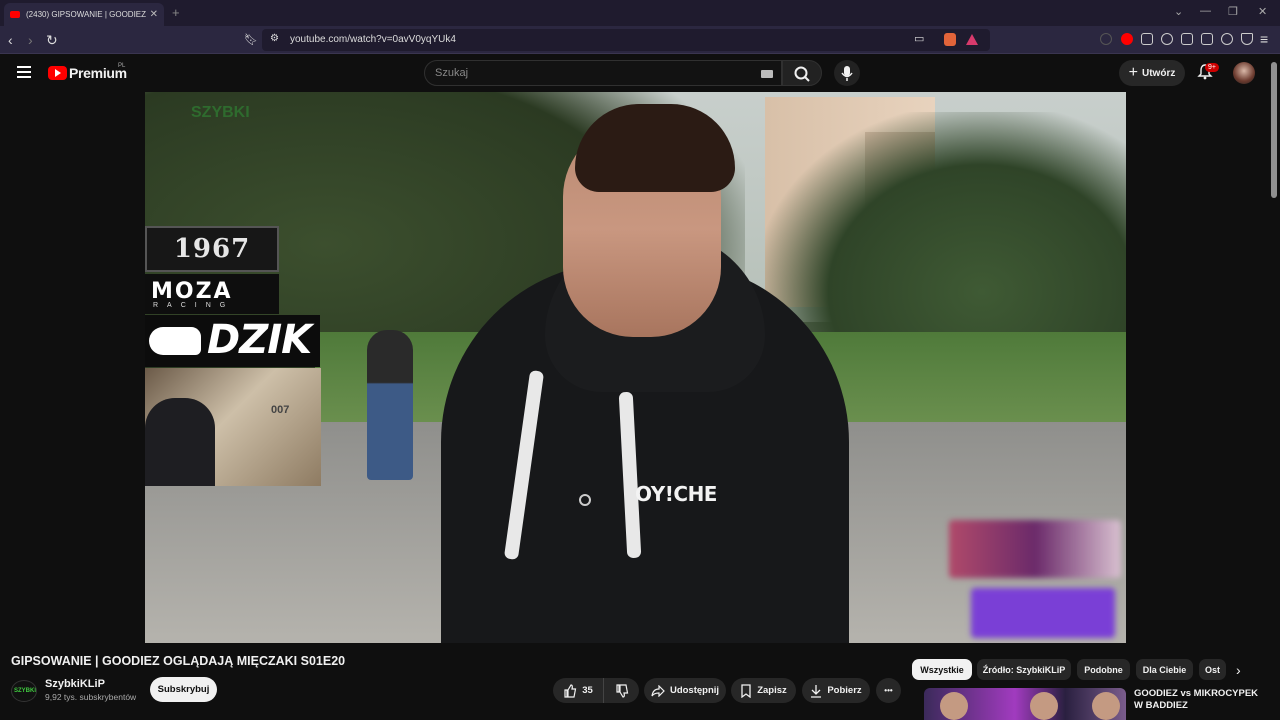  Describe the element at coordinates (1205, 11) in the screenshot. I see `minimize-icon: —` at that location.